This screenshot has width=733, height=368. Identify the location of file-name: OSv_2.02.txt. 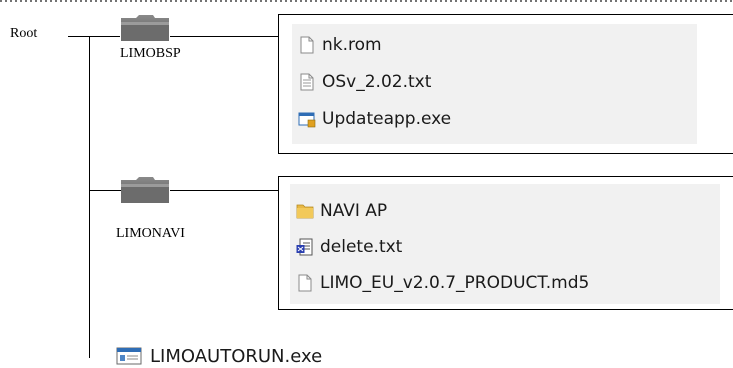
(377, 82).